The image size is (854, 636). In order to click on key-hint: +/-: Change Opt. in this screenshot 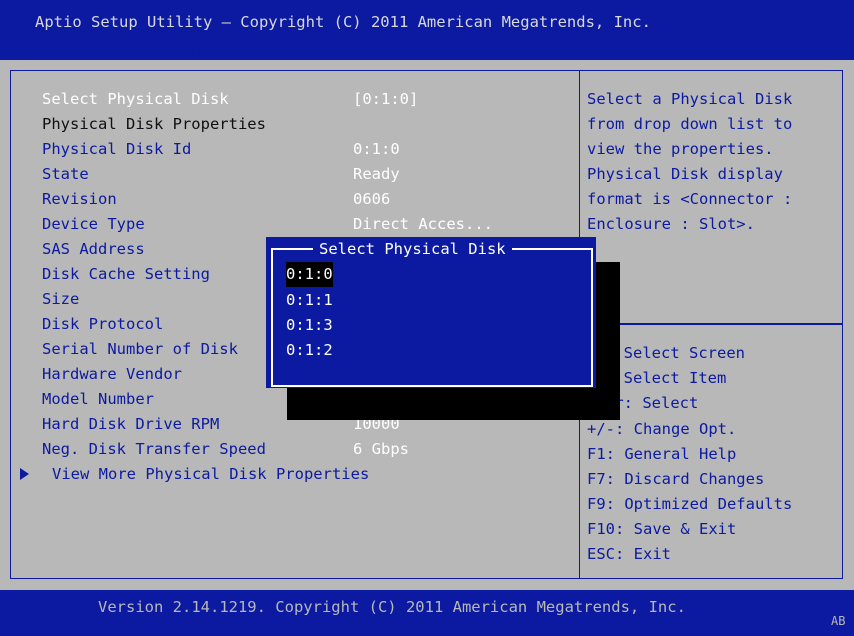, I will do `click(662, 429)`.